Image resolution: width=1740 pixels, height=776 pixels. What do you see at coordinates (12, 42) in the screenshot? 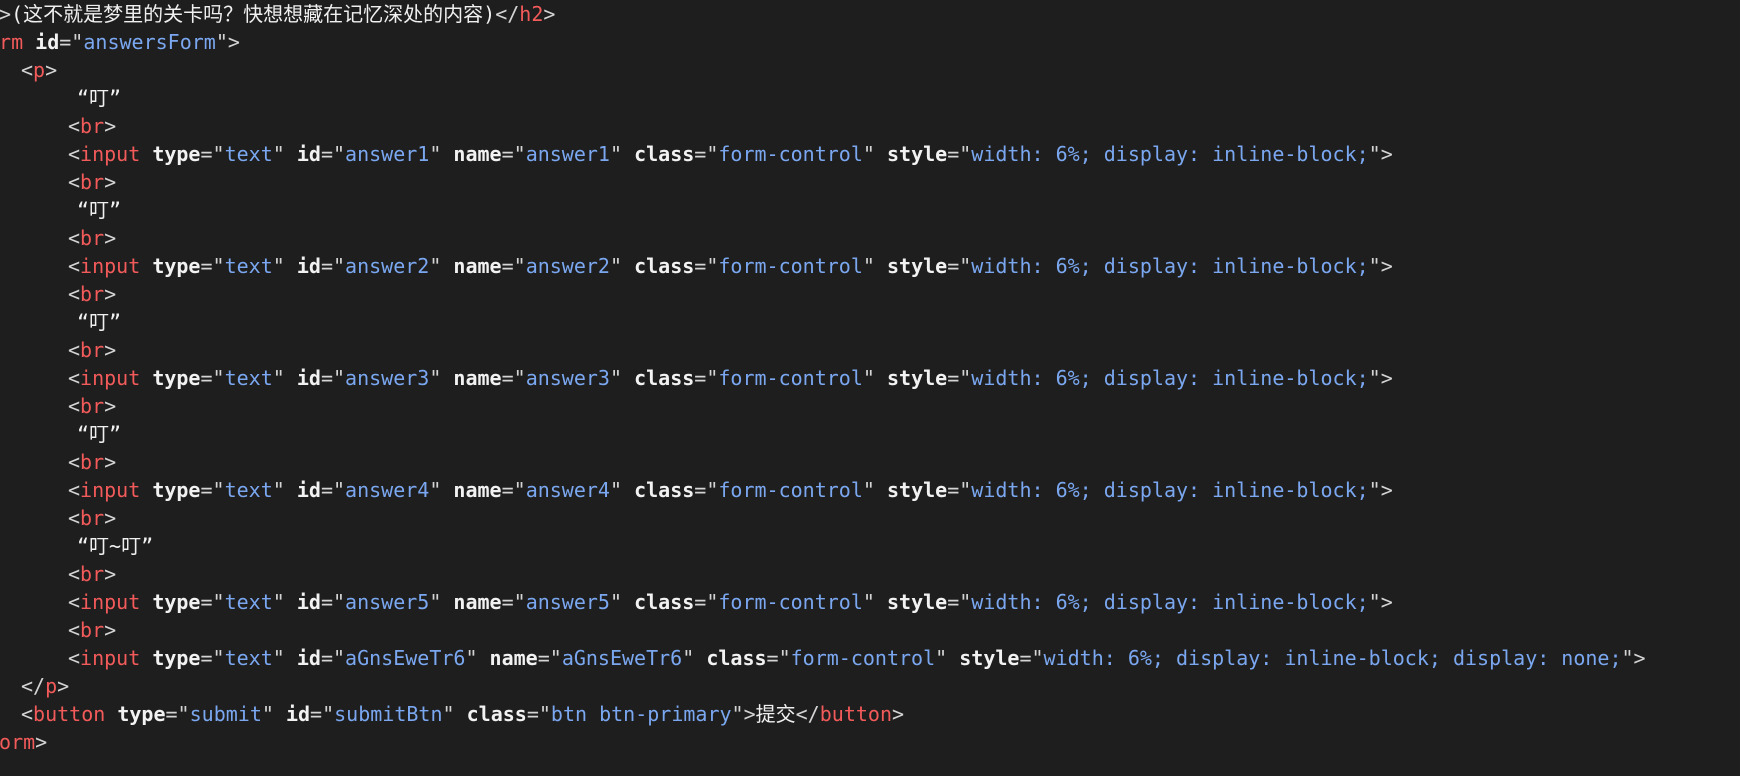
I see `form-open-tag-name: orm` at bounding box center [12, 42].